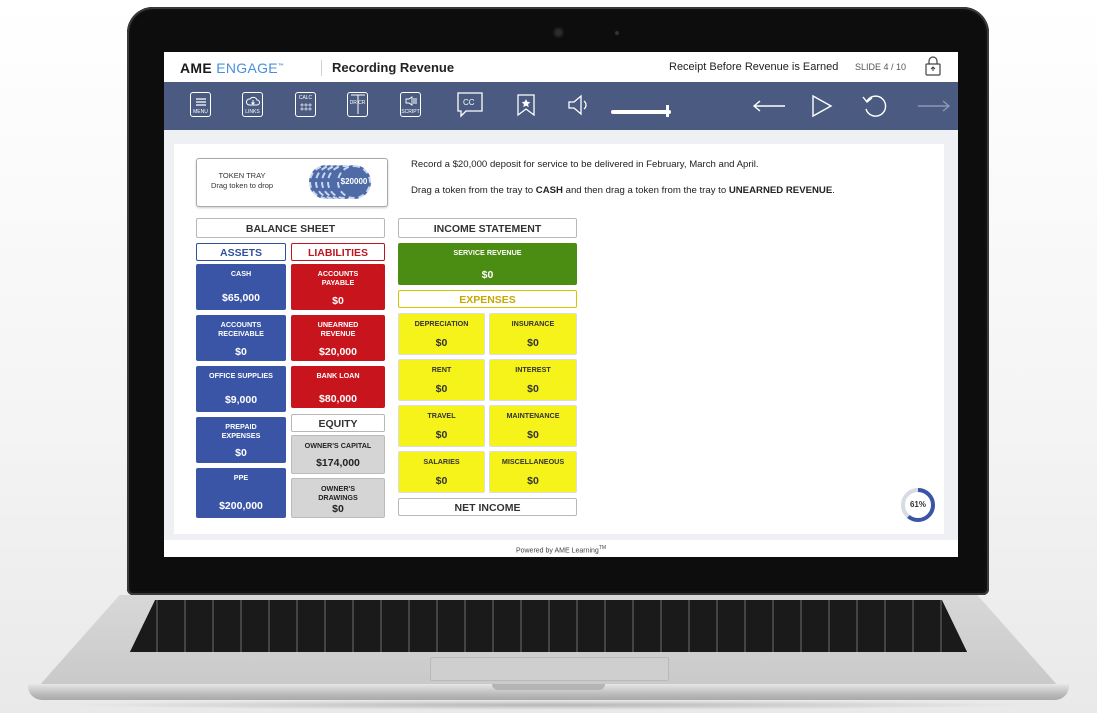 The width and height of the screenshot is (1097, 713). Describe the element at coordinates (338, 252) in the screenshot. I see `liabilities-header: LIABILITIES` at that location.